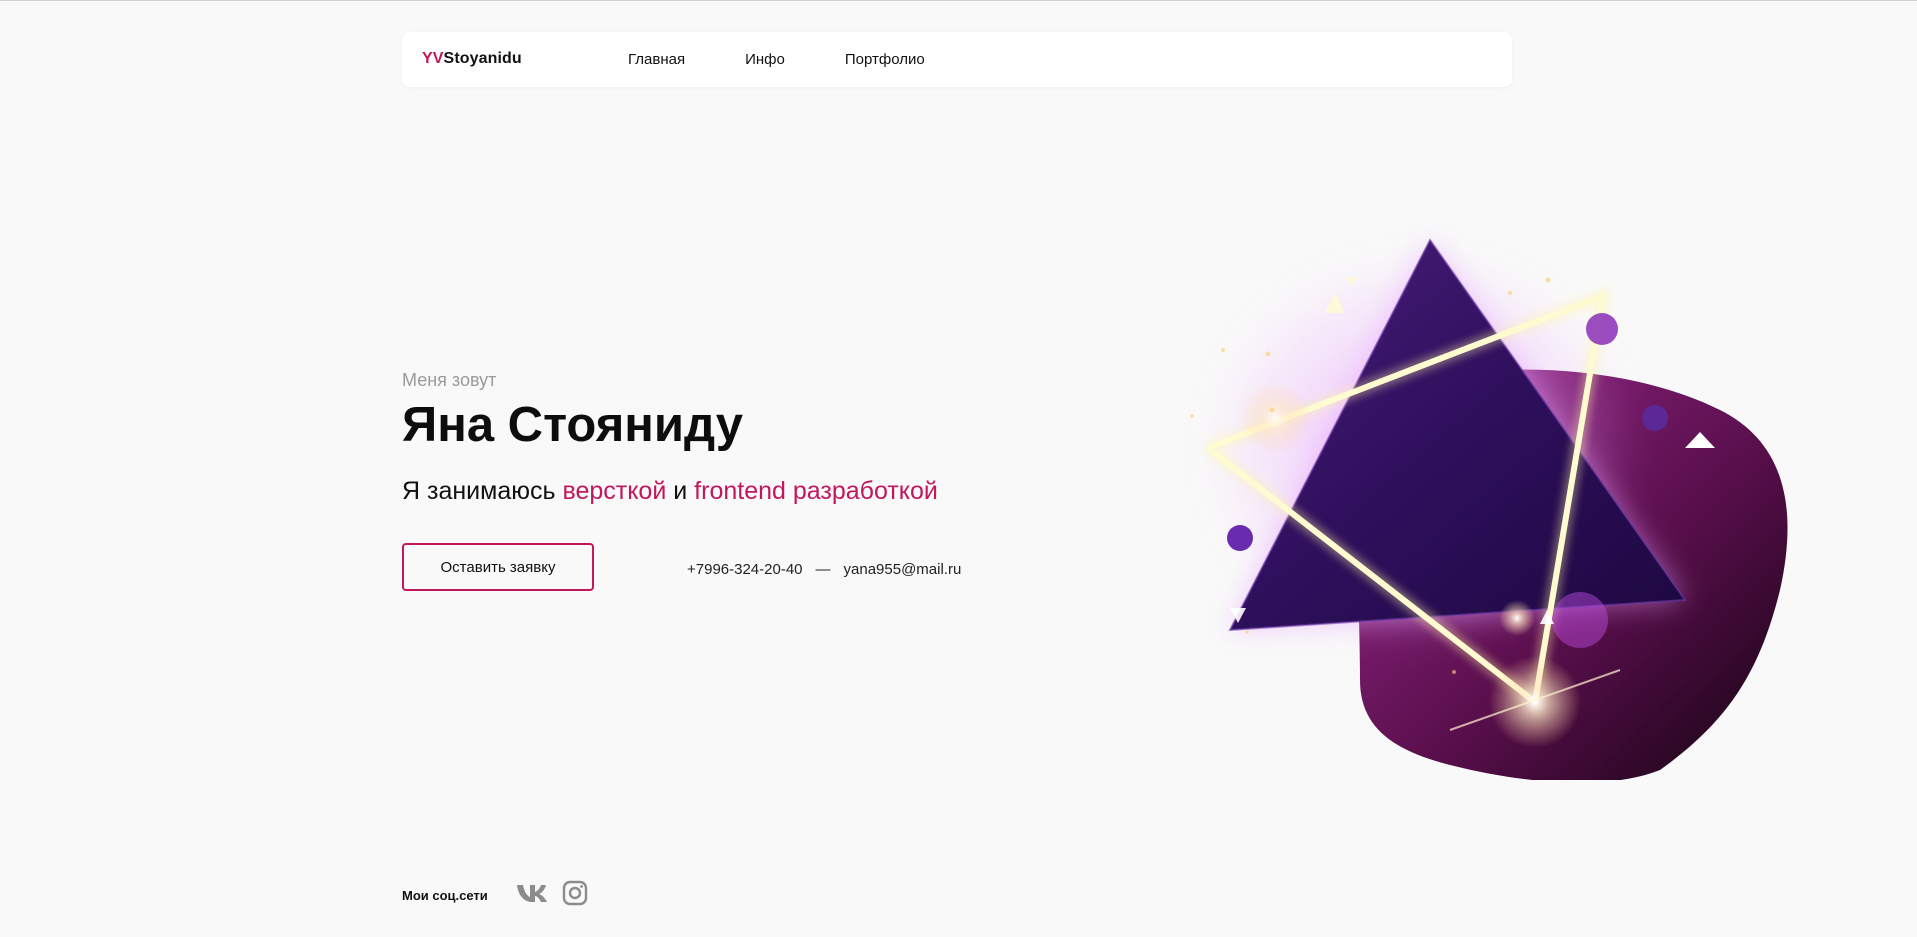 This screenshot has width=1917, height=937. I want to click on contacts: +7996-324-20-40 — yana955@mail.ru, so click(824, 569).